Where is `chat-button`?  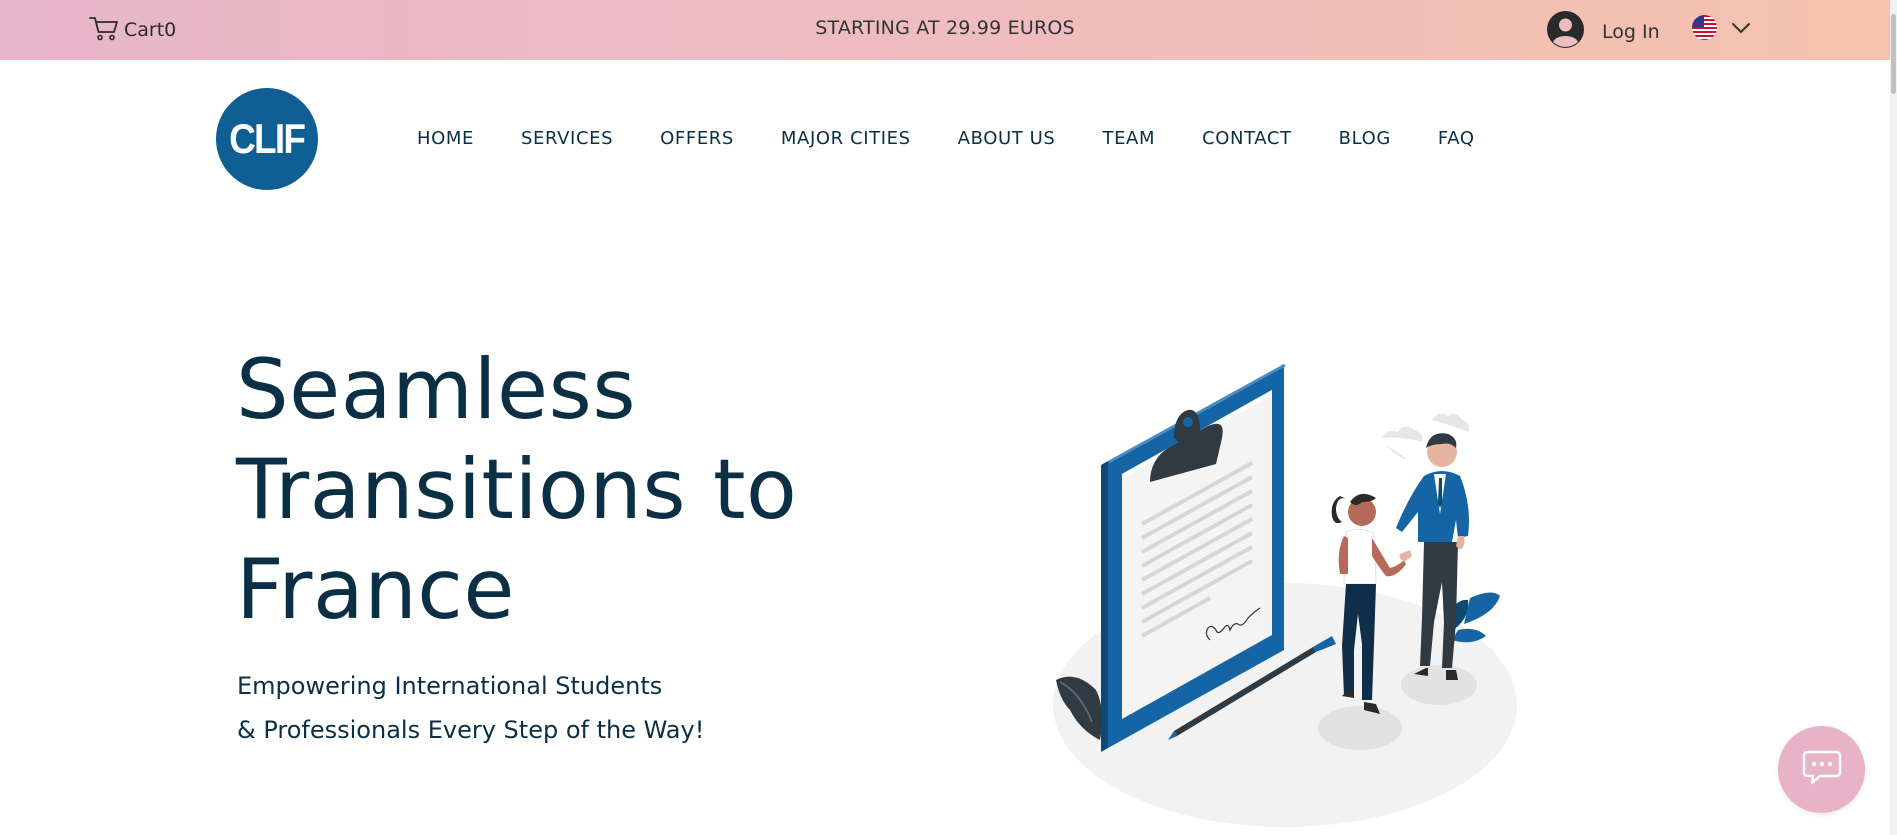
chat-button is located at coordinates (1821, 769).